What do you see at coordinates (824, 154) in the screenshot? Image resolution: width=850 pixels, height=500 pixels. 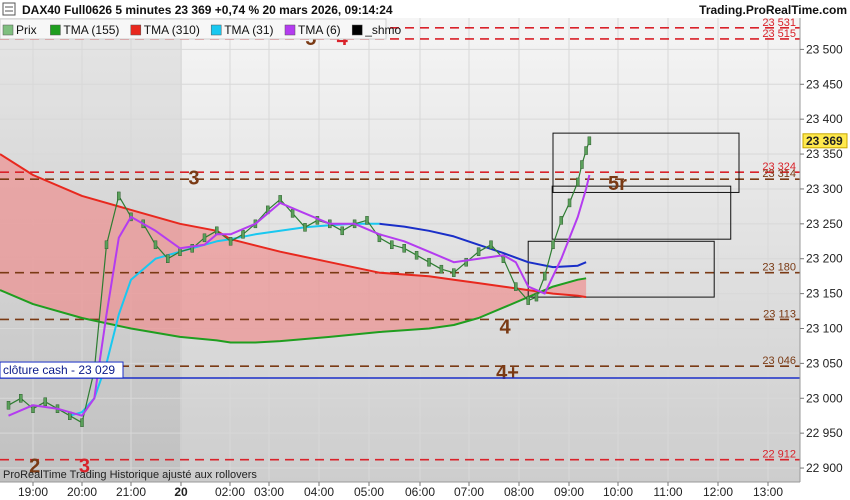 I see `y-tick-label: 23 350` at bounding box center [824, 154].